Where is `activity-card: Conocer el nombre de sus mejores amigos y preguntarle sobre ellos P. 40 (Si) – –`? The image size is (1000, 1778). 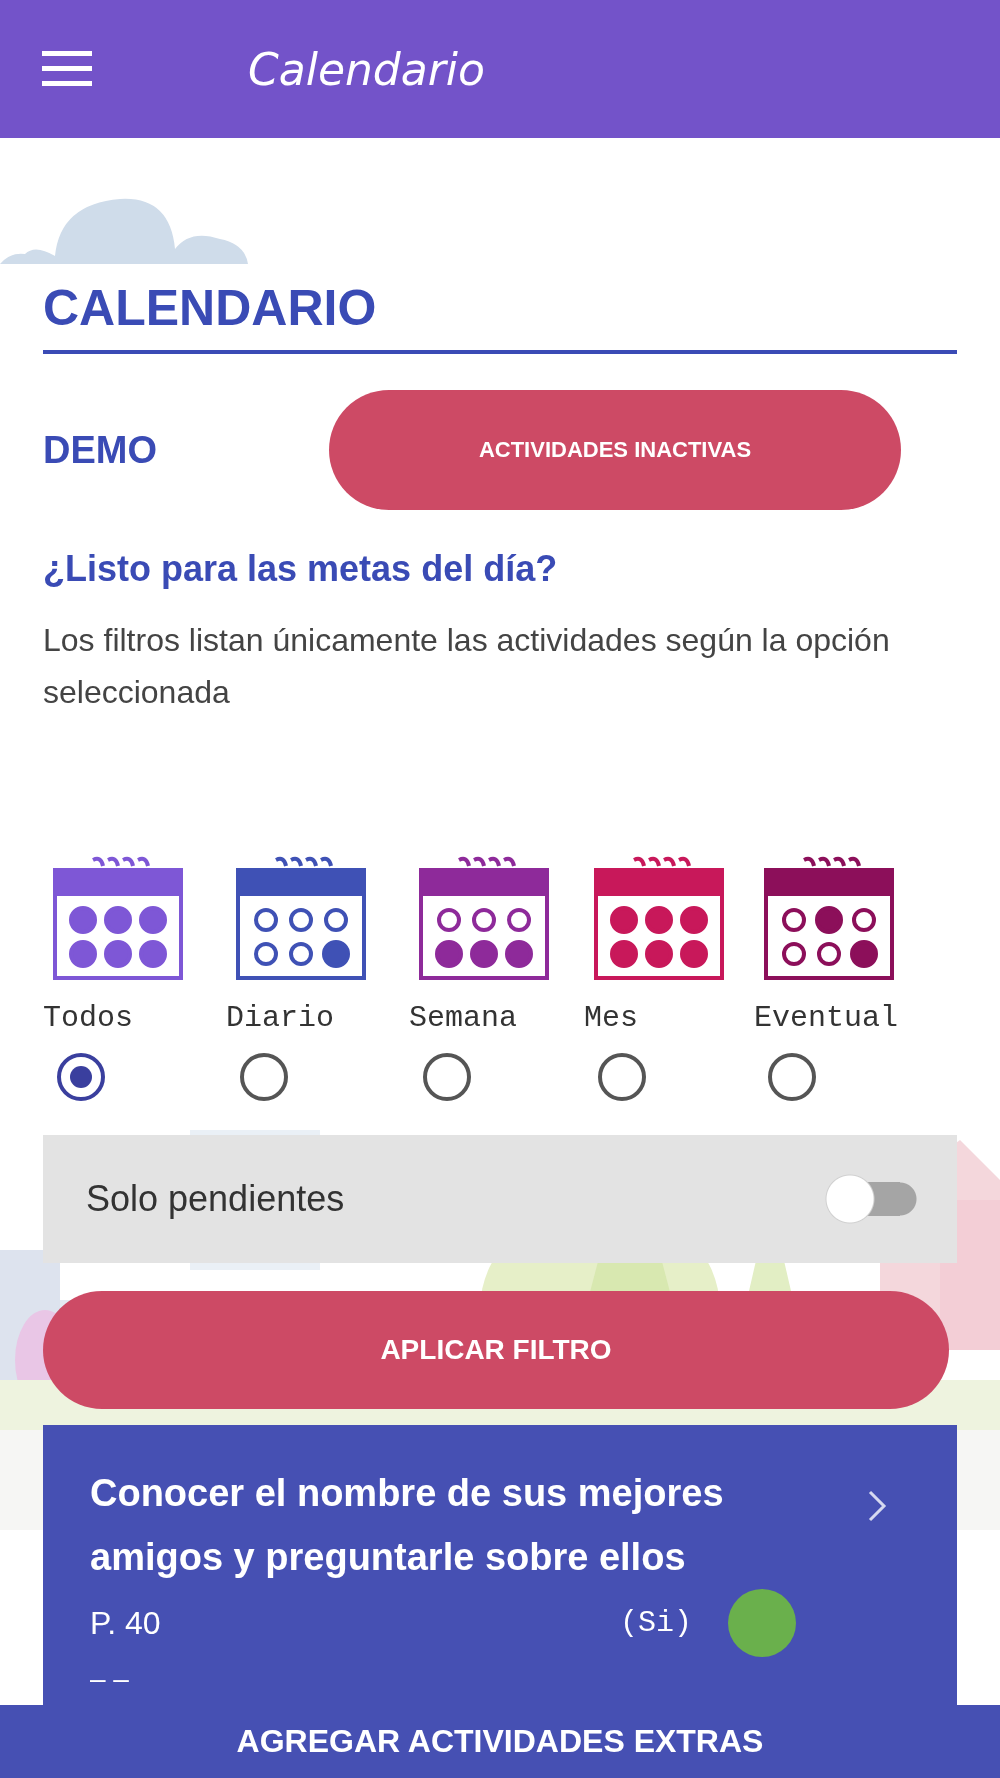
activity-card: Conocer el nombre de sus mejores amigos y preguntarle sobre ellos P. 40 (Si) – – is located at coordinates (500, 1565).